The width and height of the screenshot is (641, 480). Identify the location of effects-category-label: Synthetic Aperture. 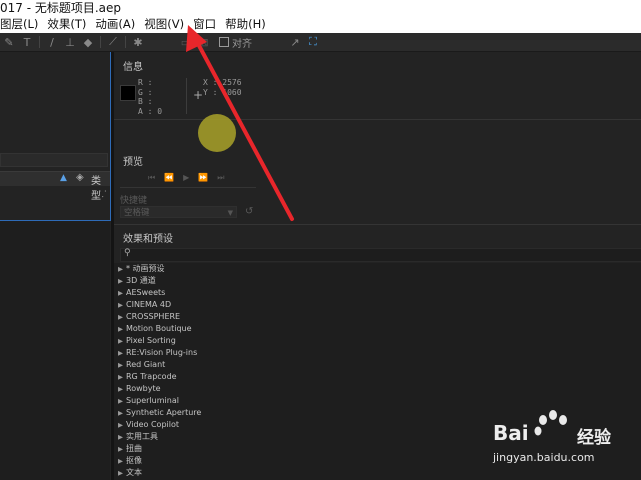
(164, 412).